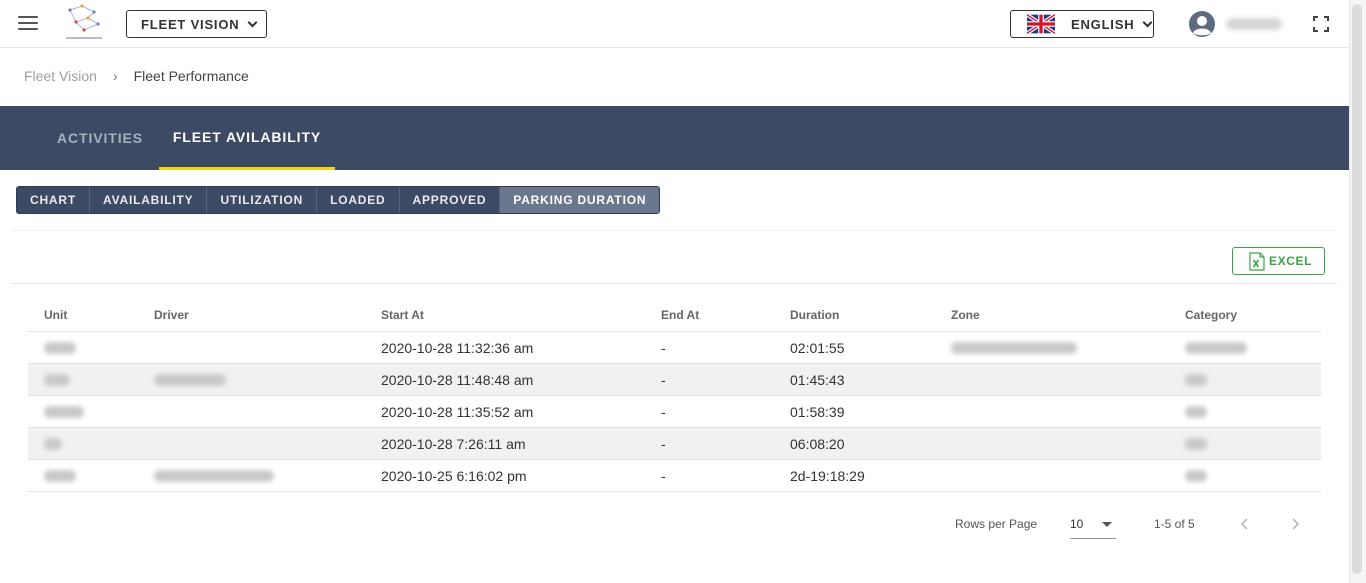  Describe the element at coordinates (454, 476) in the screenshot. I see `start-at-cell: 2020-10-25 6:16:02 pm` at that location.